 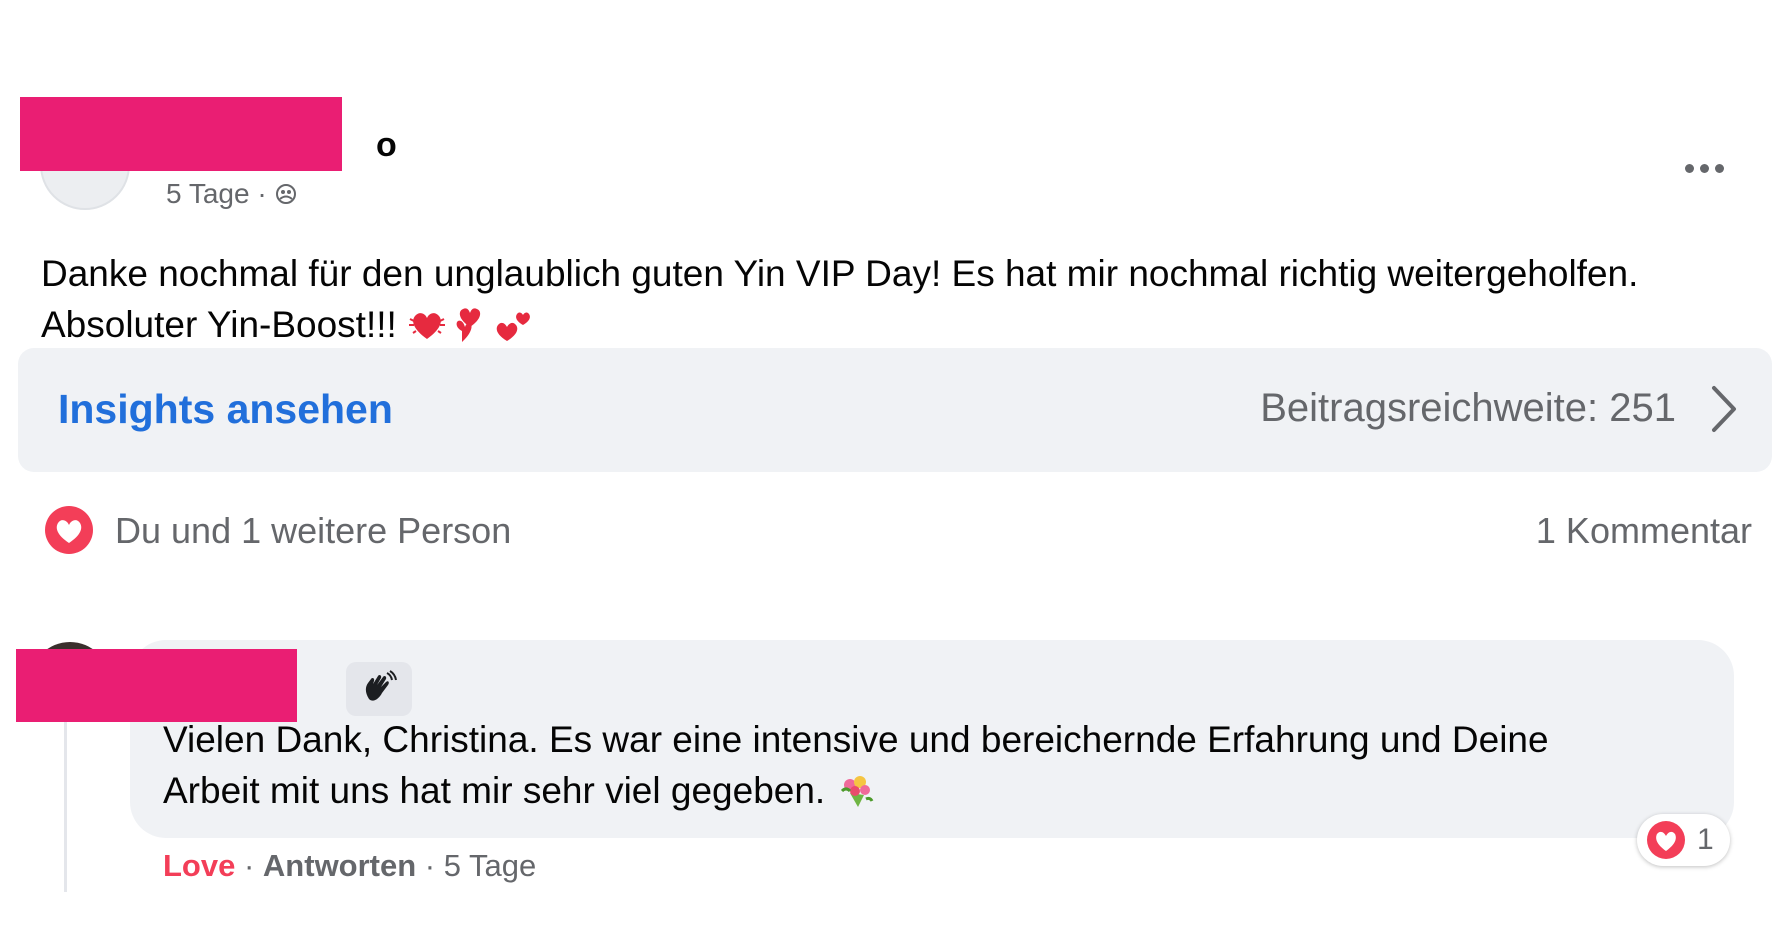 What do you see at coordinates (219, 324) in the screenshot?
I see `post-text-line-2-text: Absoluter Yin-Boost!!!` at bounding box center [219, 324].